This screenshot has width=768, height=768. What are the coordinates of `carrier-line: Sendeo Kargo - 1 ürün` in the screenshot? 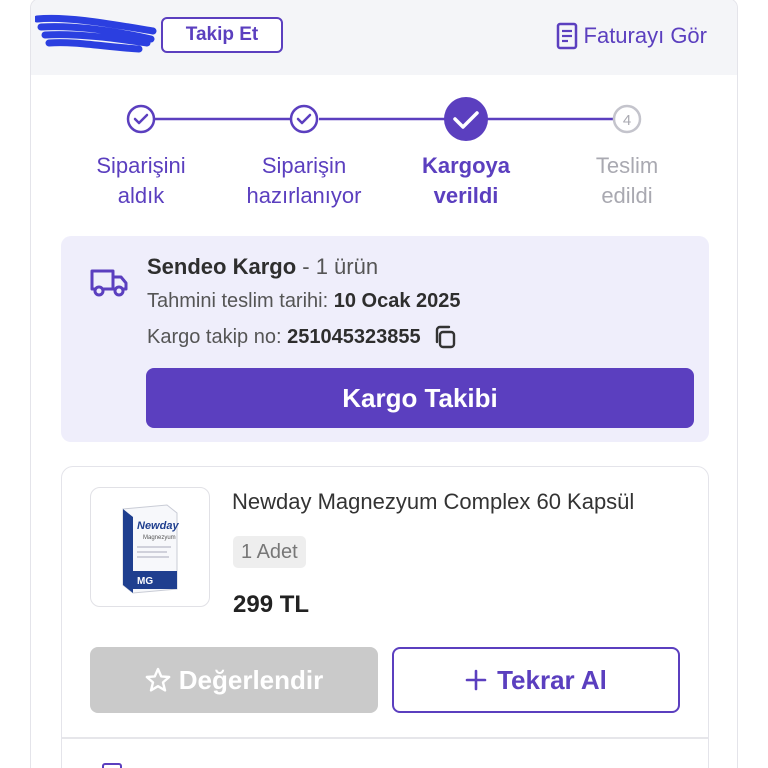 It's located at (262, 267).